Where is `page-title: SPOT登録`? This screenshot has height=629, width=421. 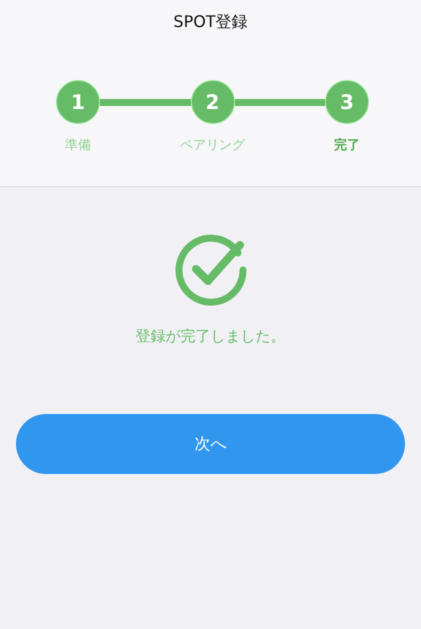
page-title: SPOT登録 is located at coordinates (210, 22).